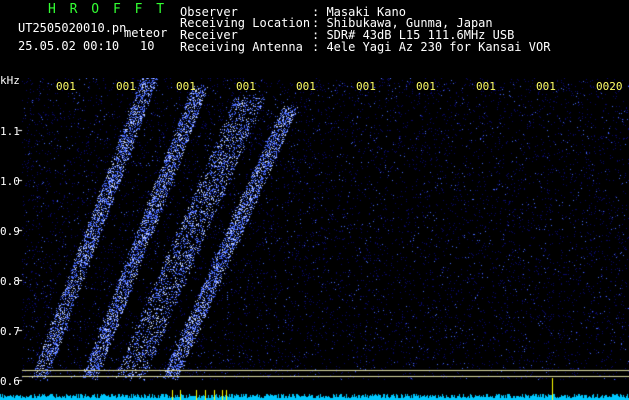  Describe the element at coordinates (10, 331) in the screenshot. I see `y-tick-label: 0.7` at that location.